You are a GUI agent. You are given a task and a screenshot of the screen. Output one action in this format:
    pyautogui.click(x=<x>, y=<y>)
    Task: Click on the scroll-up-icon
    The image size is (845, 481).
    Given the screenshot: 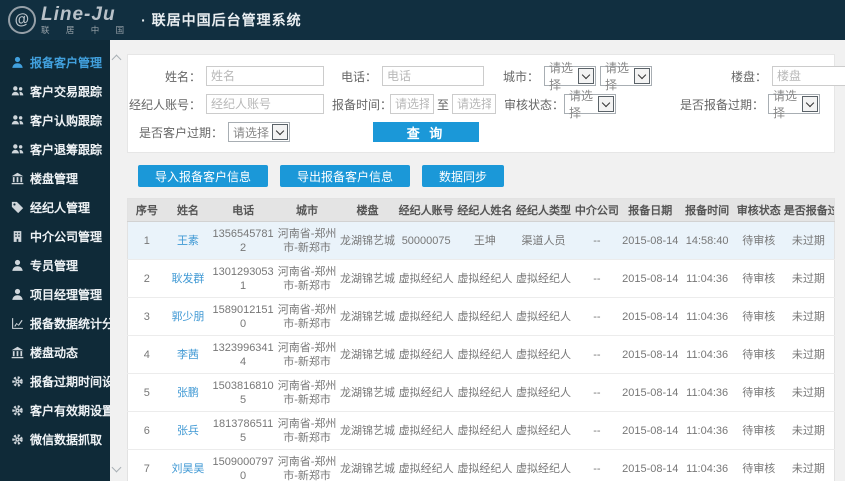 What is the action you would take?
    pyautogui.click(x=116, y=59)
    